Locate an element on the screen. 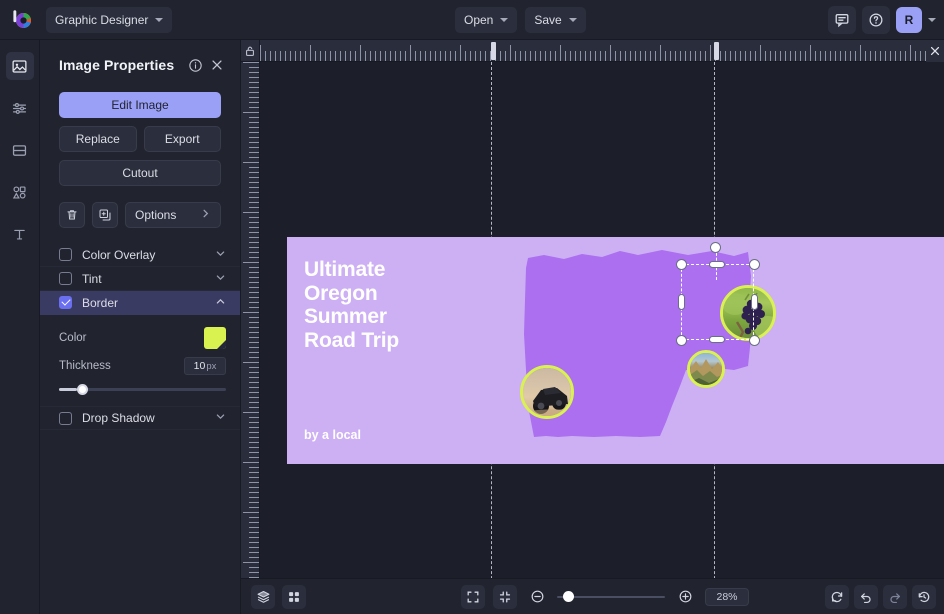 The height and width of the screenshot is (614, 944). refresh-icon is located at coordinates (837, 596).